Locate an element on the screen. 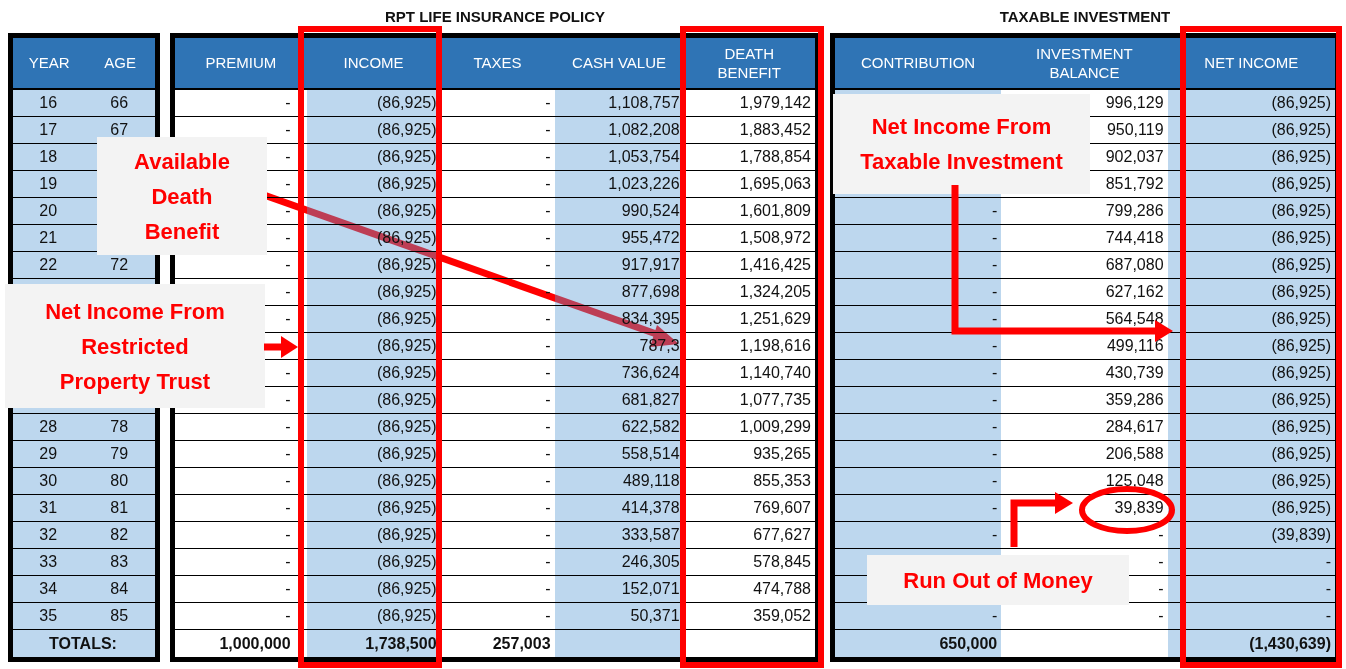 This screenshot has height=669, width=1346. column-header: INVESTMENT BALANCE is located at coordinates (1084, 62).